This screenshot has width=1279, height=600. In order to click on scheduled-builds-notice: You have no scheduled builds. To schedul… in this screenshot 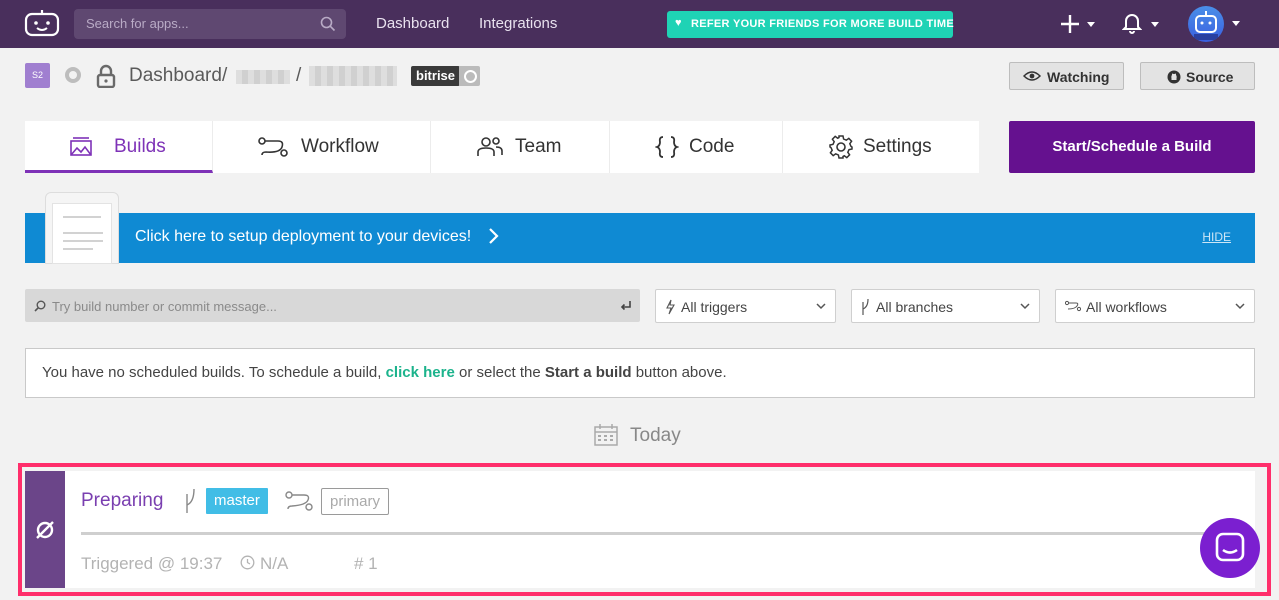, I will do `click(640, 373)`.